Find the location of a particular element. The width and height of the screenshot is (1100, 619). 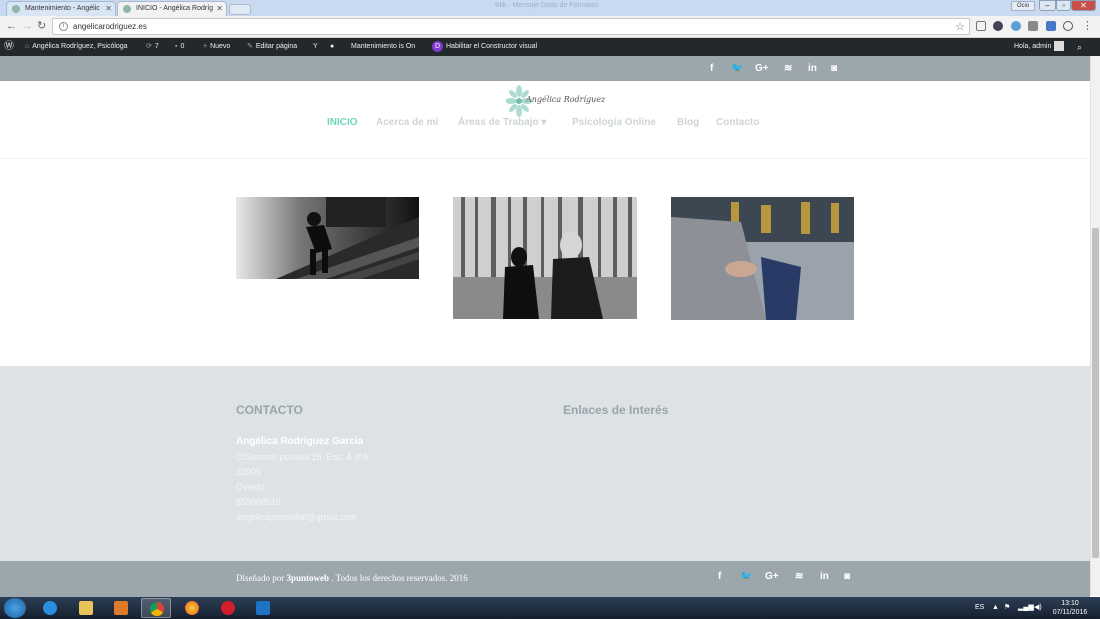

updates-link: ⟳ 7 is located at coordinates (152, 47).